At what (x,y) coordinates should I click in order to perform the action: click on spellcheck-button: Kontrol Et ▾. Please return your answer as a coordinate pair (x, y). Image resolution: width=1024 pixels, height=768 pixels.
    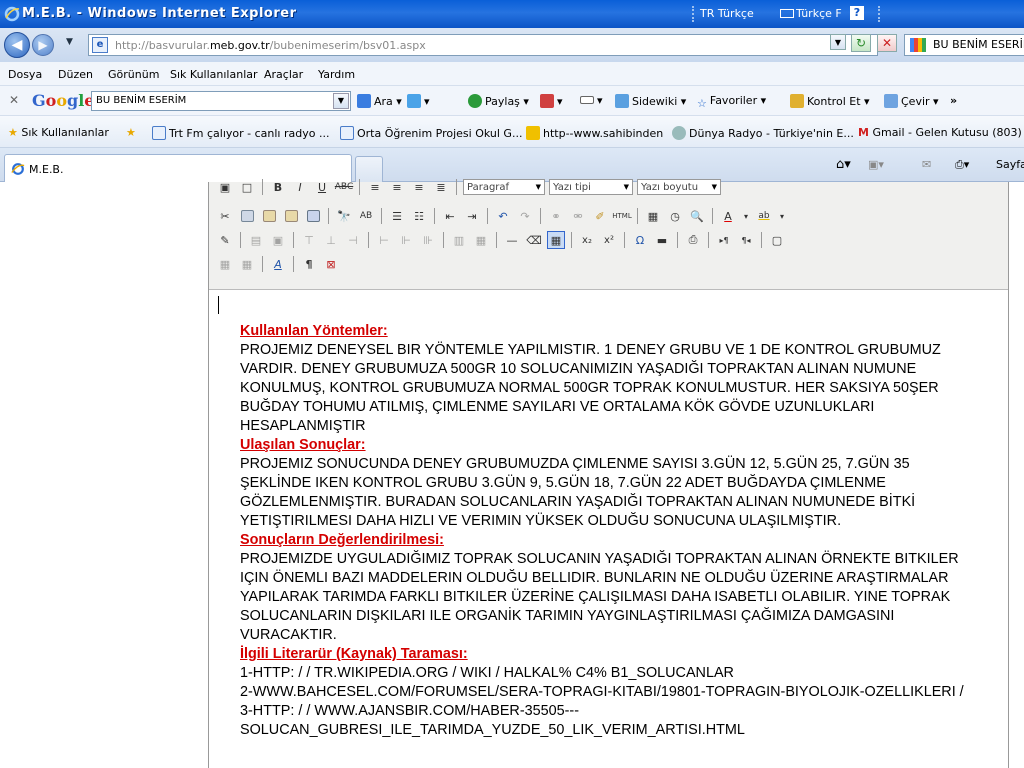
    Looking at the image, I should click on (830, 101).